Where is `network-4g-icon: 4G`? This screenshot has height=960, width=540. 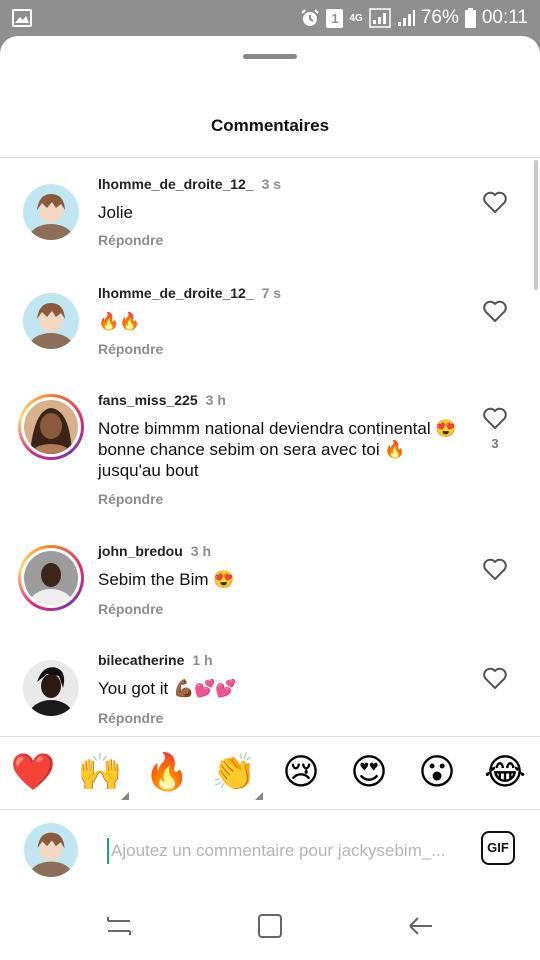
network-4g-icon: 4G is located at coordinates (356, 18).